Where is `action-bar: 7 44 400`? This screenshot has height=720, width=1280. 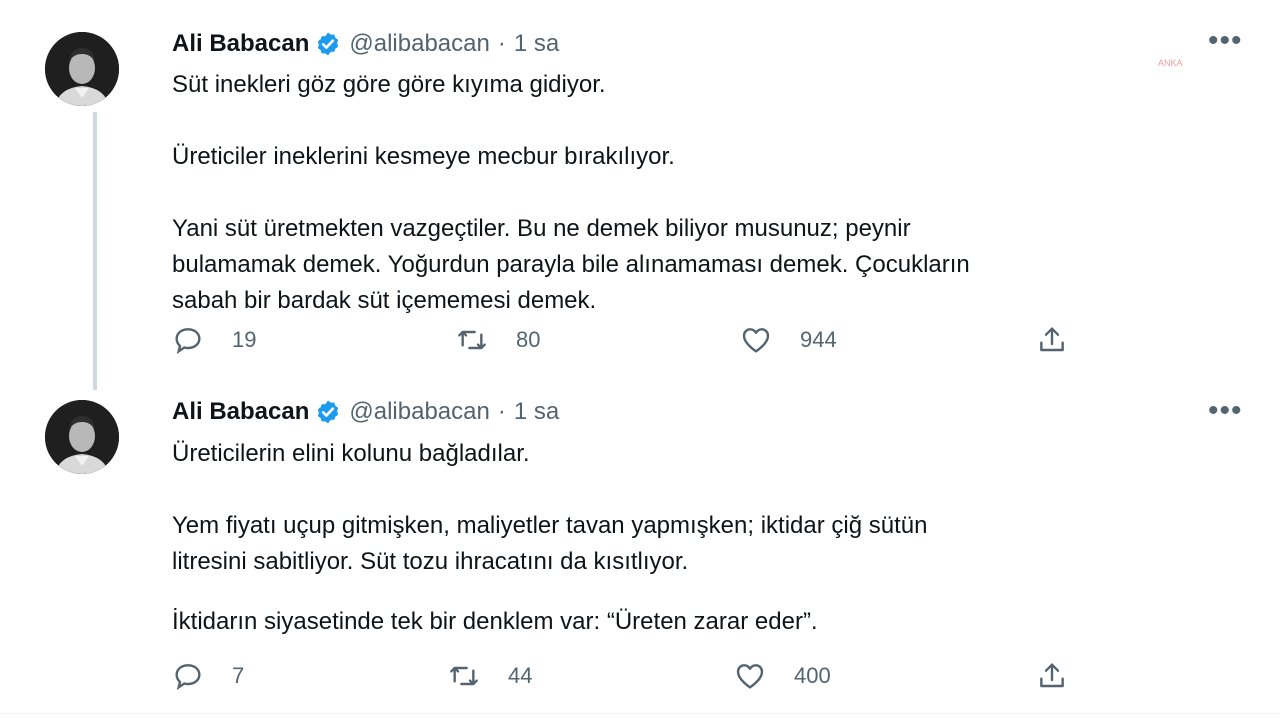
action-bar: 7 44 400 is located at coordinates (702, 678).